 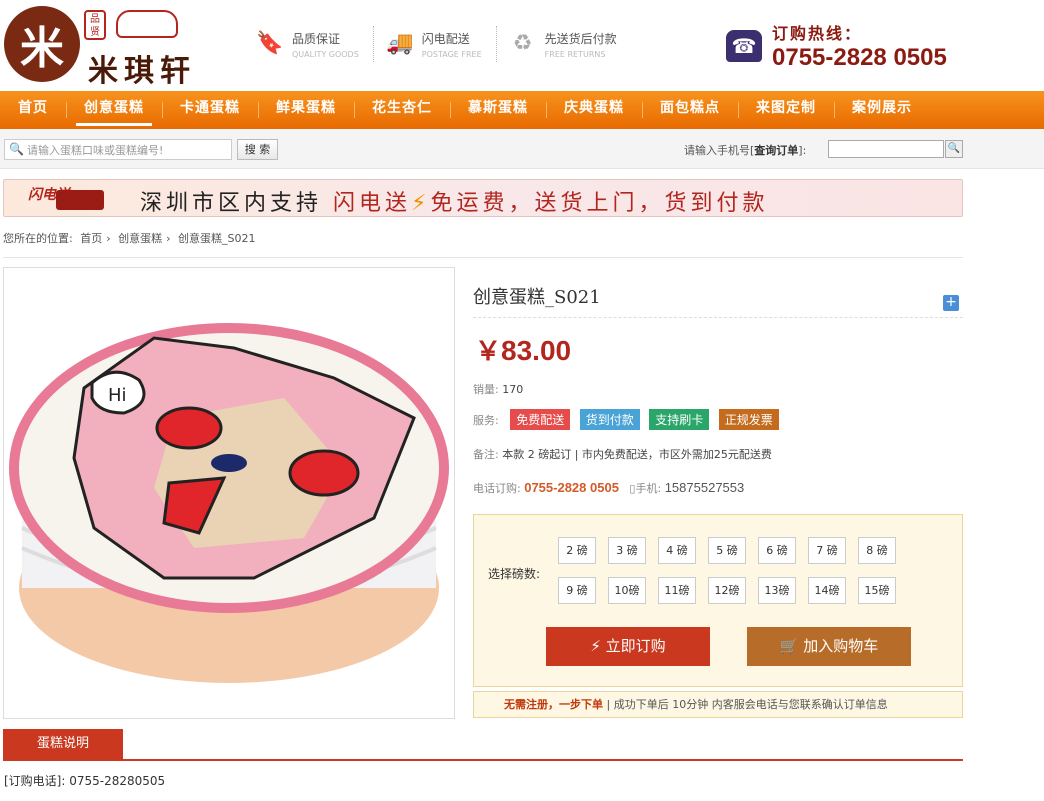 I want to click on delivery-banner: 闪电送 深圳市区内支持 闪电送⚡免运费，送货上门，货到付款, so click(x=483, y=198).